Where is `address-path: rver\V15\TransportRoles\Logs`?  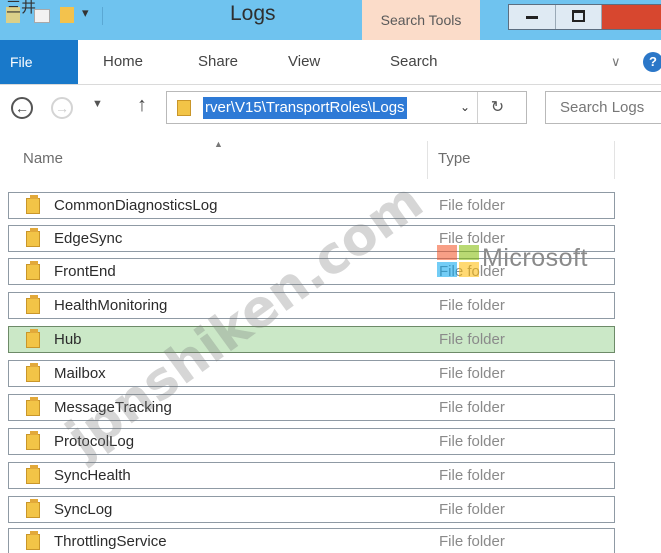
address-path: rver\V15\TransportRoles\Logs is located at coordinates (305, 108).